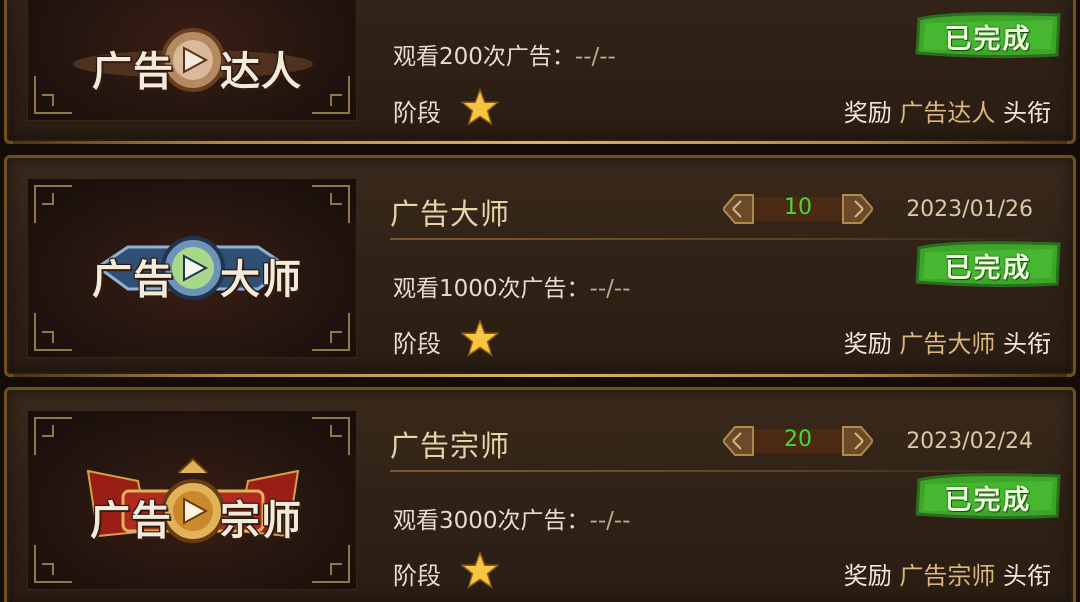 This screenshot has height=602, width=1080. I want to click on achievement-description: 观看1000次广告：--/--, so click(512, 286).